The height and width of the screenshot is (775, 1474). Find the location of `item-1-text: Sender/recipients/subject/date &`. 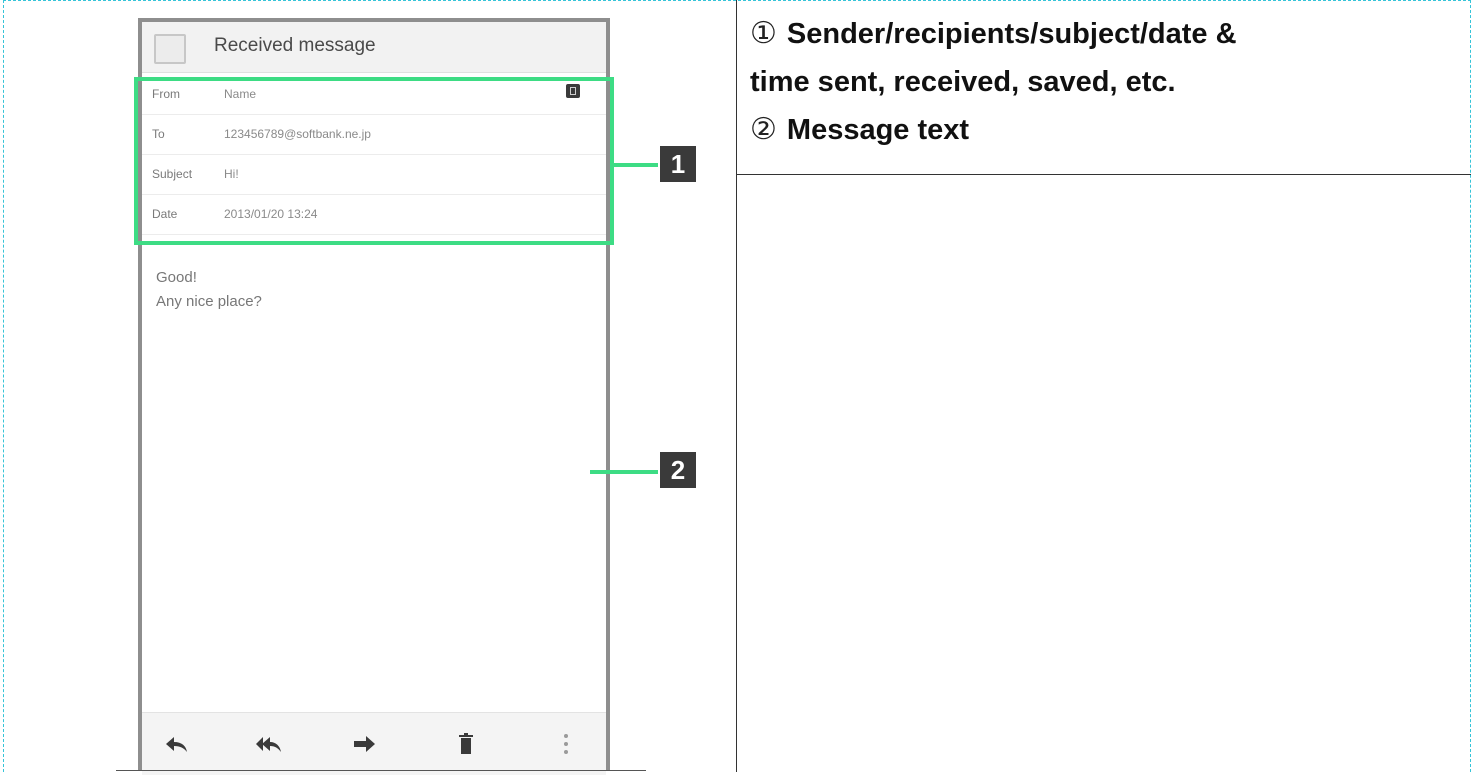

item-1-text: Sender/recipients/subject/date & is located at coordinates (1011, 34).